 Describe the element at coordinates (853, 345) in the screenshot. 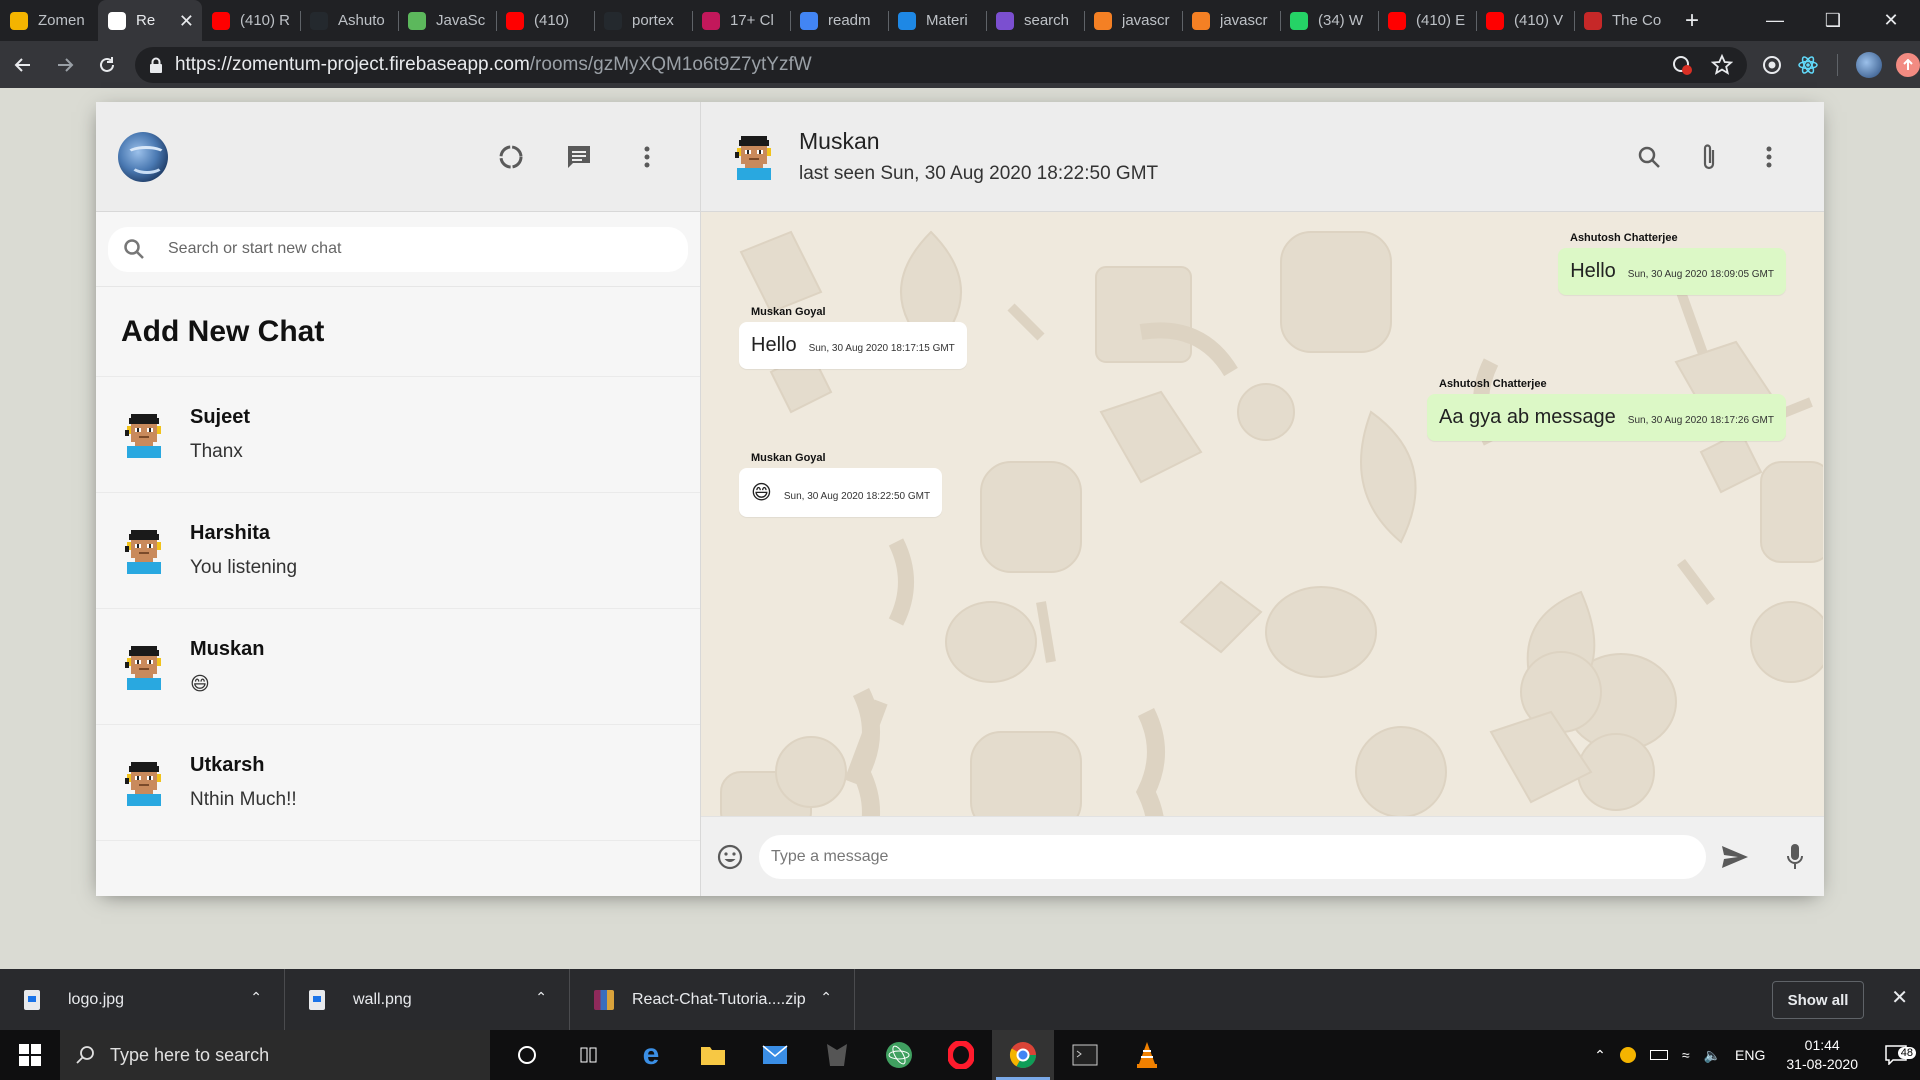

I see `received-message: Hello Sun, 30 Aug 2020 18:17:15 GMT` at that location.